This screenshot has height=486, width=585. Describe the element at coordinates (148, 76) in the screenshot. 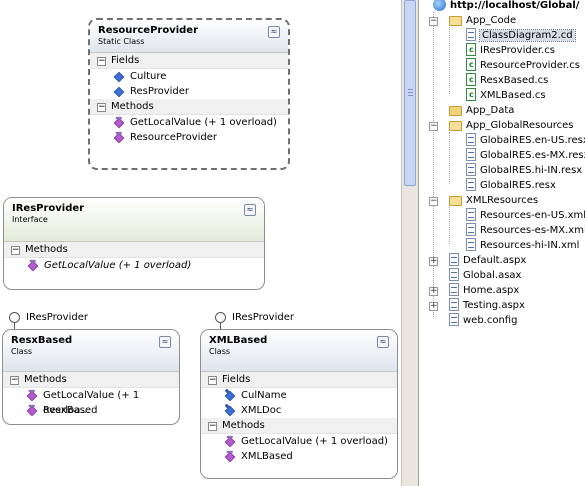

I see `member-label: Culture` at that location.